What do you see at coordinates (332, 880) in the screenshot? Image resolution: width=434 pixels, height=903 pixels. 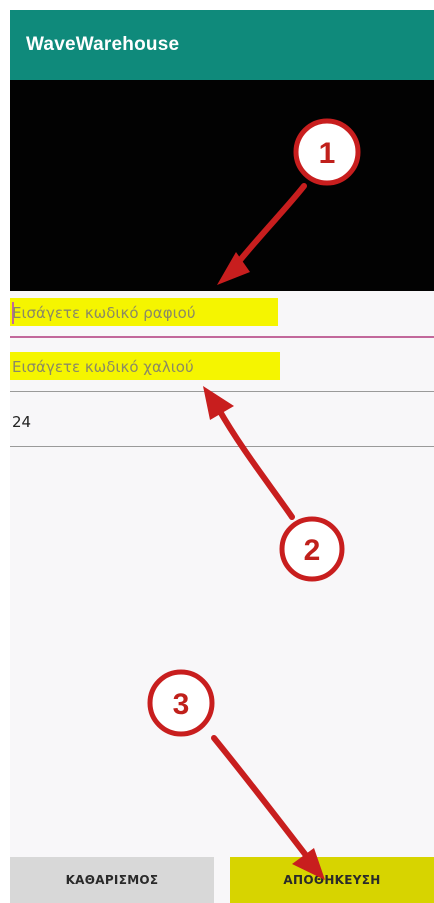 I see `save-button: ΑΠΟΘΗΚΕΥΣΗ` at bounding box center [332, 880].